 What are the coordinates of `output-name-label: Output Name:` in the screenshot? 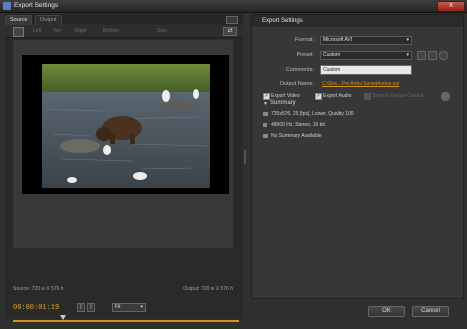 It's located at (296, 84).